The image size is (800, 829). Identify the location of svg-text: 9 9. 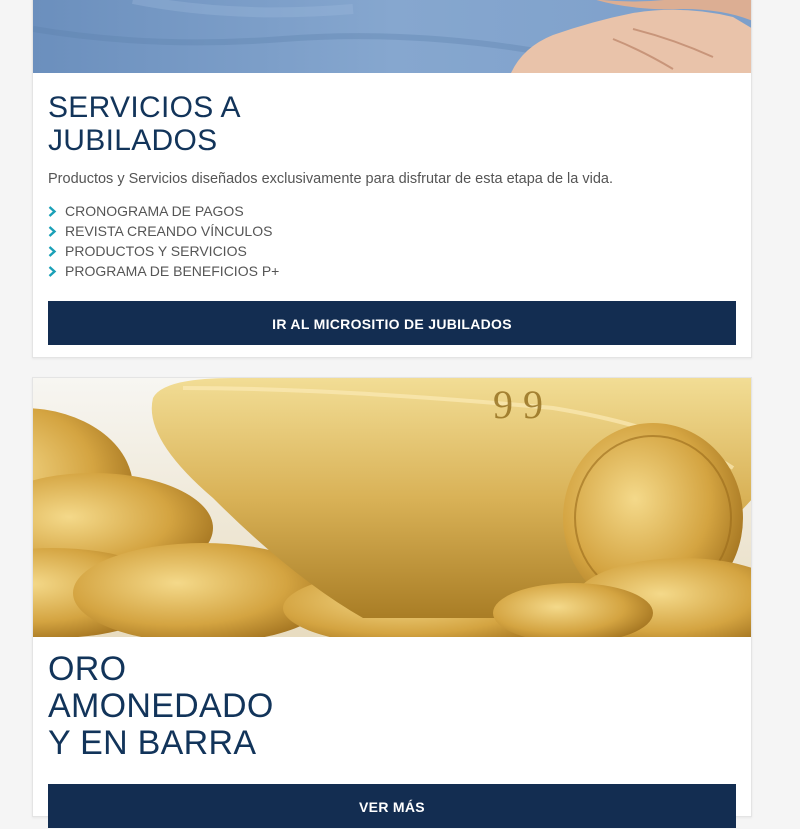
(518, 404).